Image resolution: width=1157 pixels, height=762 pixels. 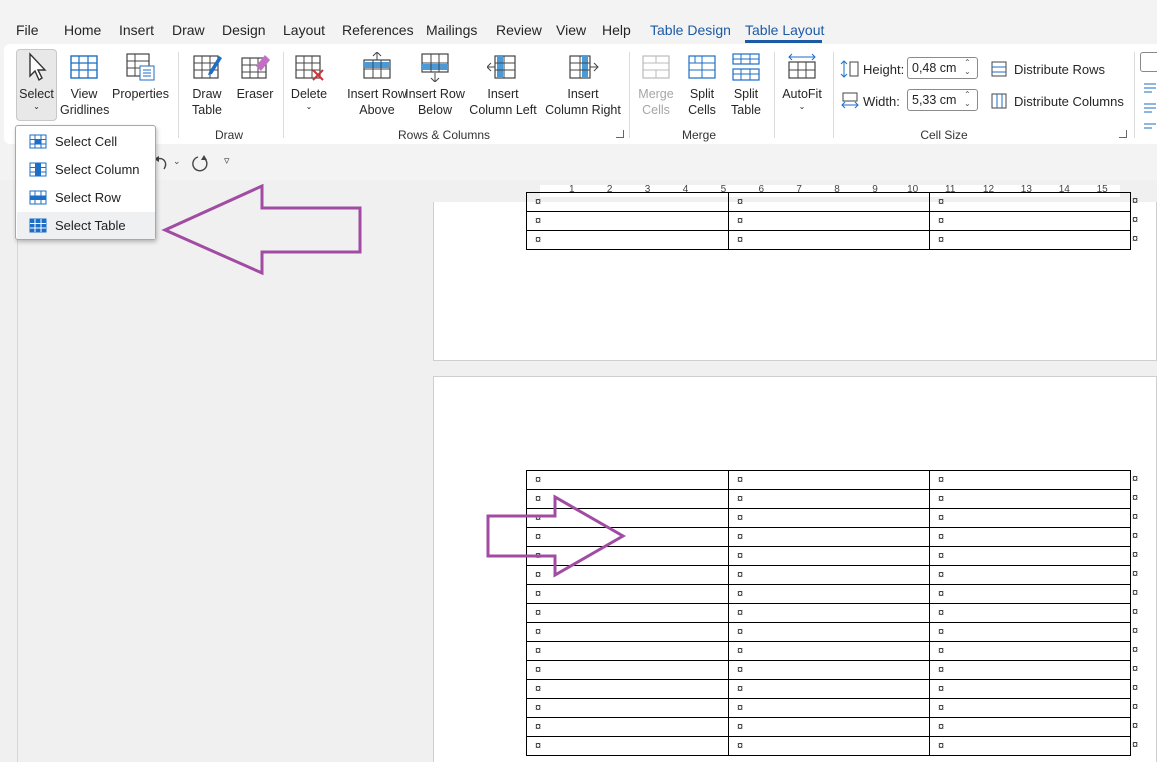 I want to click on tab-view: View, so click(x=571, y=30).